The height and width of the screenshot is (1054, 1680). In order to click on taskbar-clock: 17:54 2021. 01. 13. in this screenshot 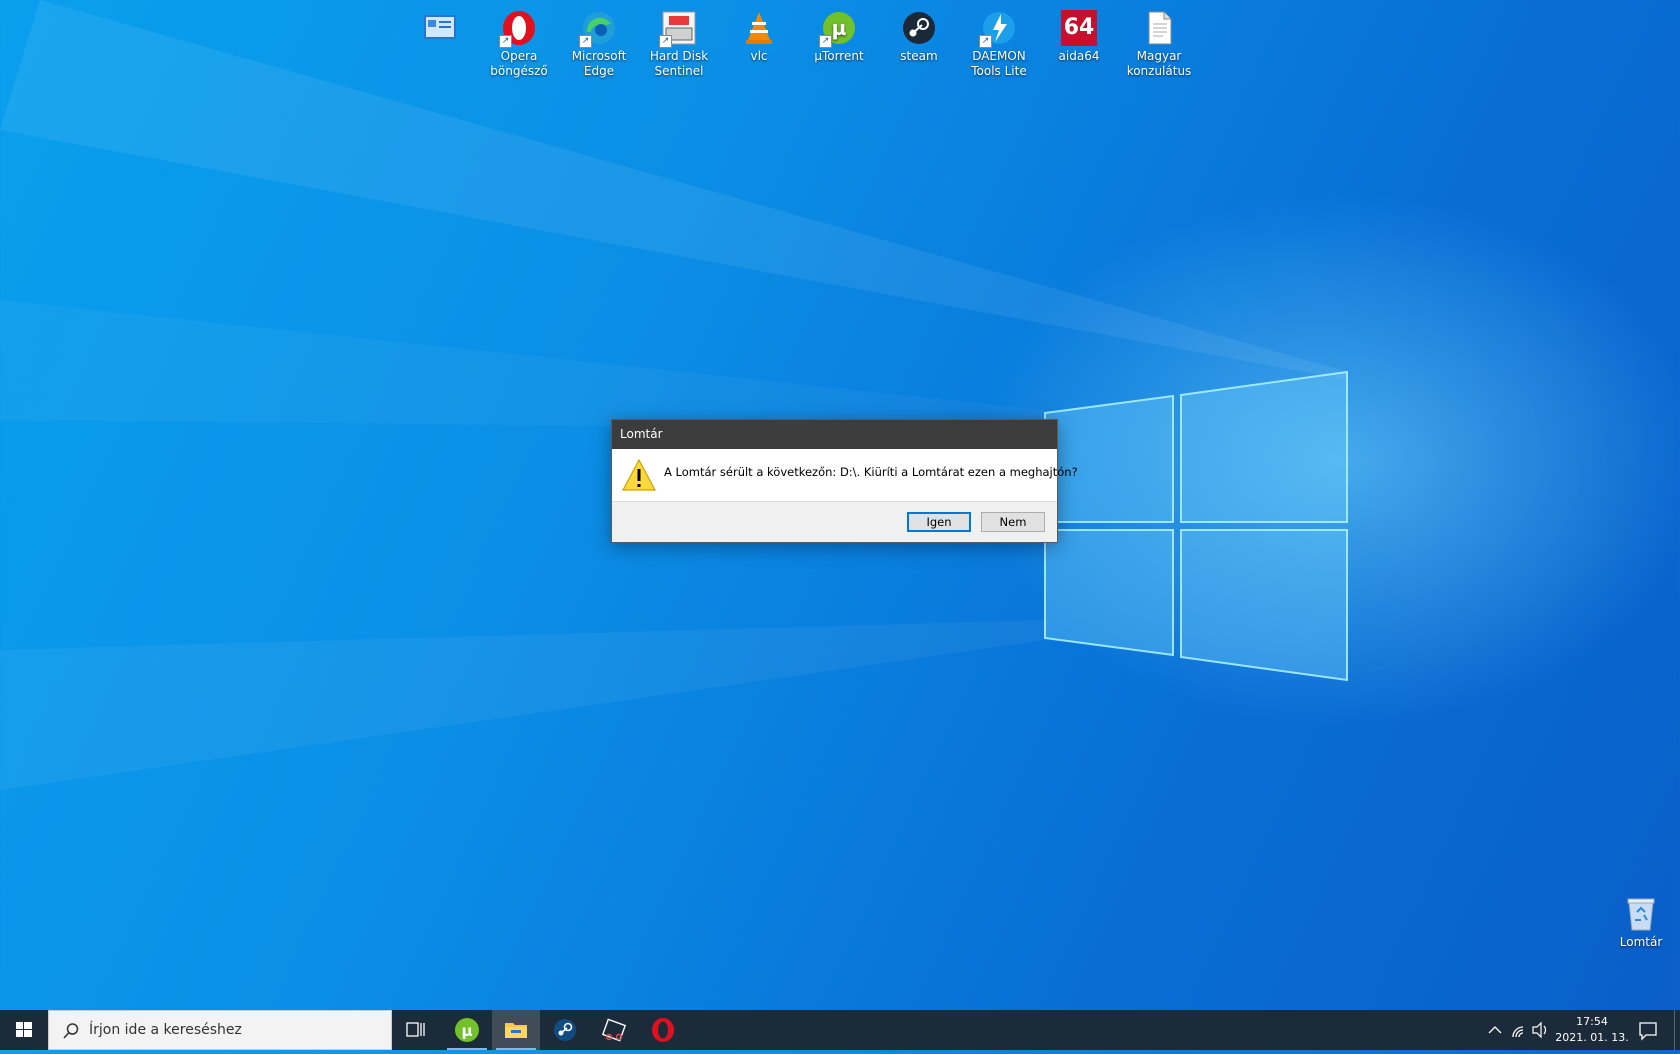, I will do `click(1592, 1030)`.